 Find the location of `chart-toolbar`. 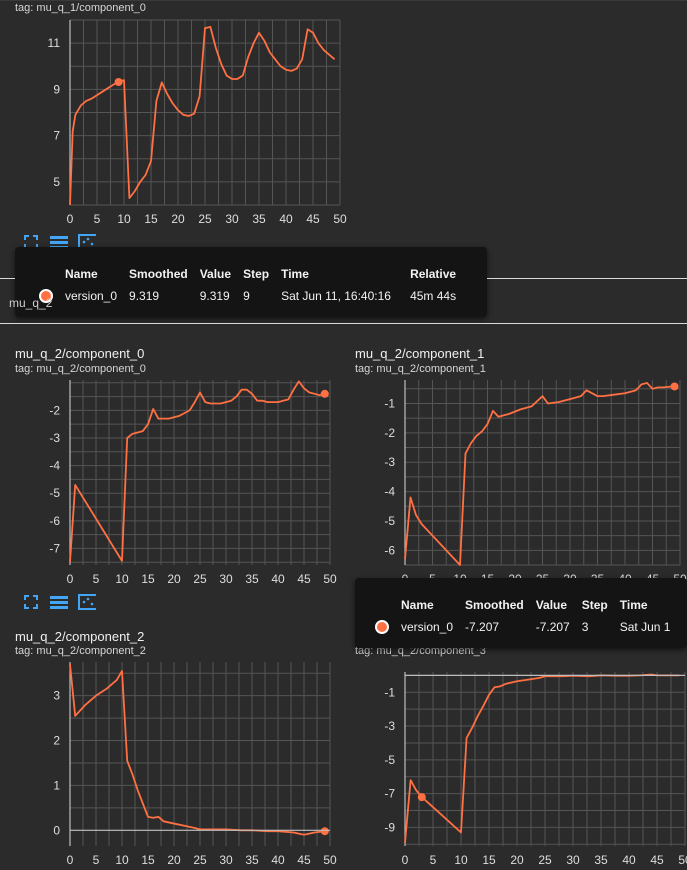

chart-toolbar is located at coordinates (59, 602).